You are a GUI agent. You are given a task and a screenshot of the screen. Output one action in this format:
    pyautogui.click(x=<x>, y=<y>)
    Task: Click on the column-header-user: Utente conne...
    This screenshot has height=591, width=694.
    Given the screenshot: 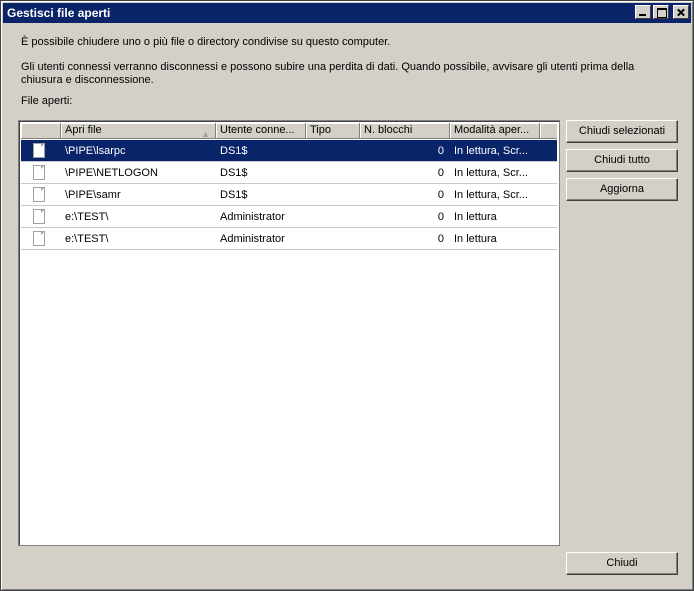 What is the action you would take?
    pyautogui.click(x=261, y=131)
    